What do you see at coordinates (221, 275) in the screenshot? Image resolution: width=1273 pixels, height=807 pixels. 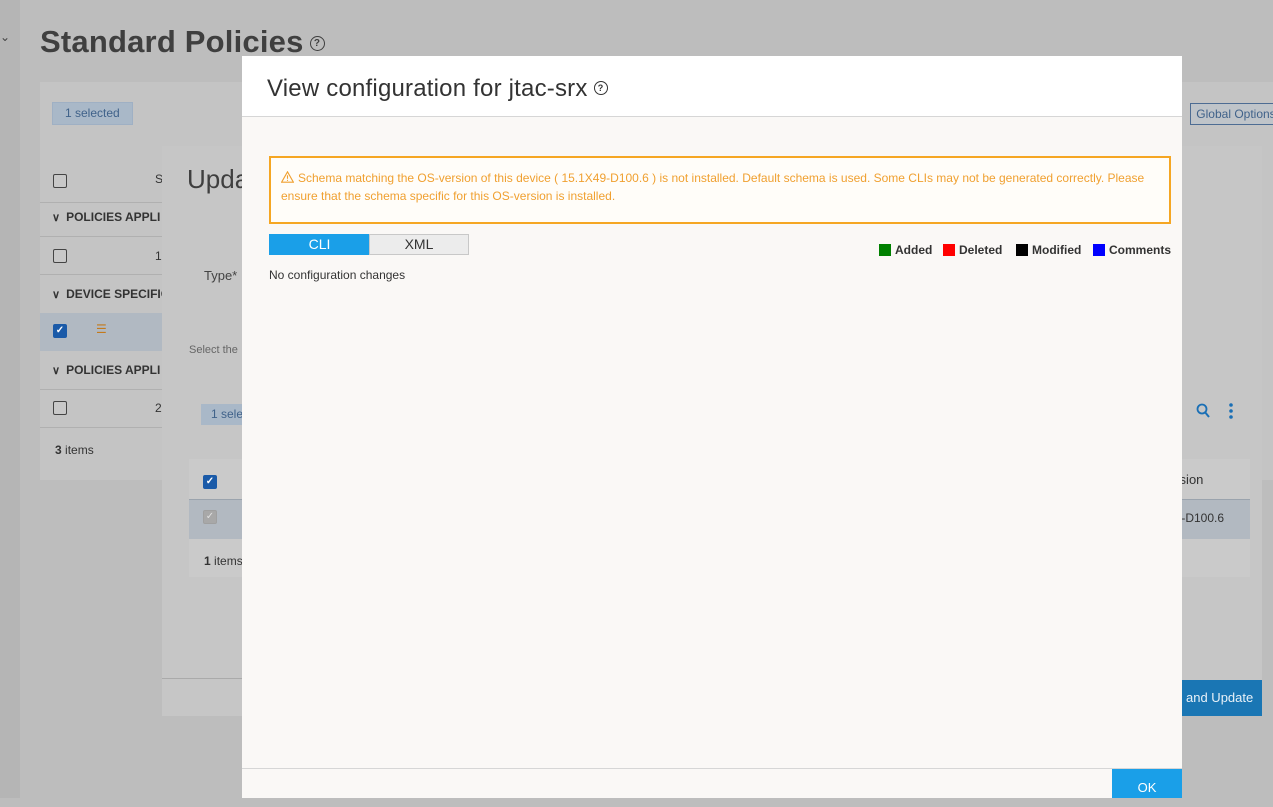 I see `type-label: Type*` at bounding box center [221, 275].